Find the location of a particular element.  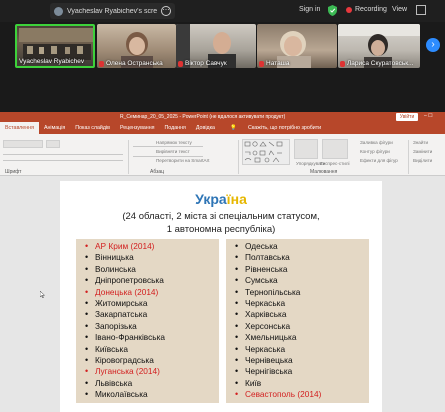

recording-indicator: Recording is located at coordinates (366, 9).